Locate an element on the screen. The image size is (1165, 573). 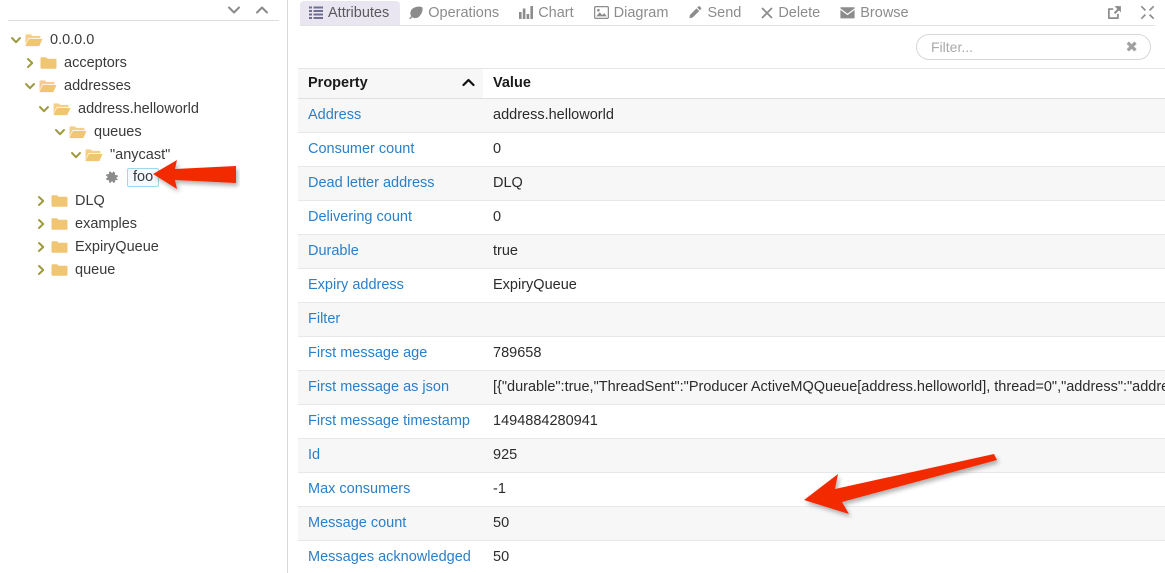
tab-label: Send is located at coordinates (724, 12).